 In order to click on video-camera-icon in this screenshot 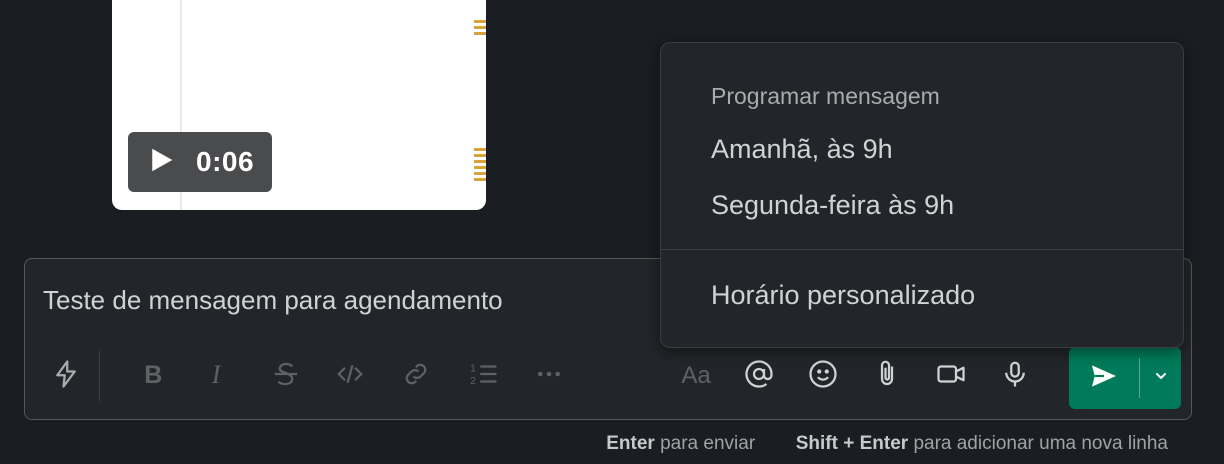, I will do `click(951, 376)`.